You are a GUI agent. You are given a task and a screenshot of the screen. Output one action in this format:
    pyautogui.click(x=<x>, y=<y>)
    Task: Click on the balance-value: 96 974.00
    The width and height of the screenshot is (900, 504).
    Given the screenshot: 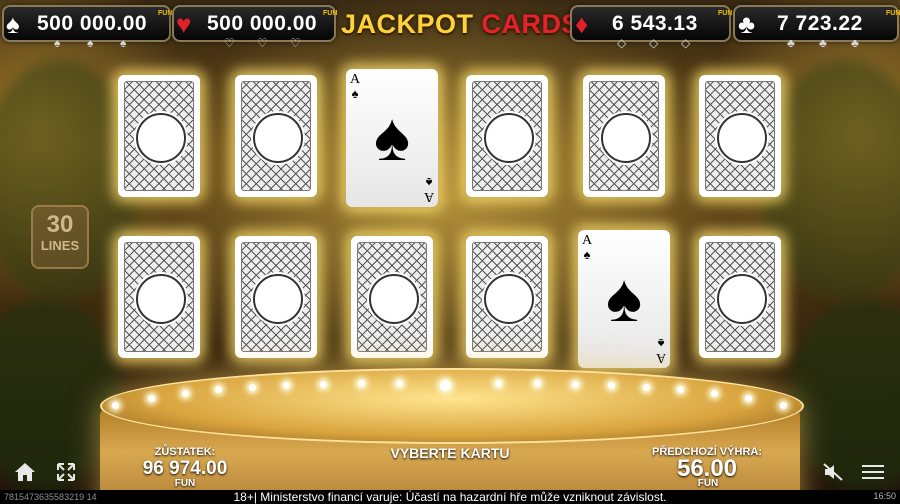 What is the action you would take?
    pyautogui.click(x=185, y=468)
    